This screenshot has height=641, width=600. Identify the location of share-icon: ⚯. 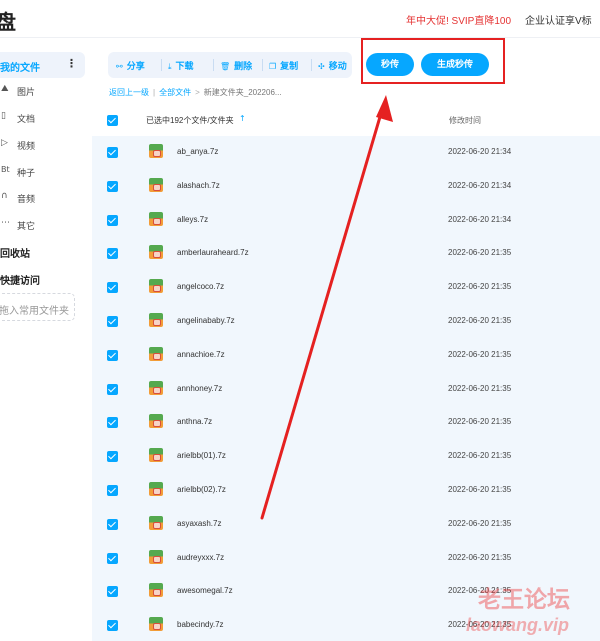
(119, 66).